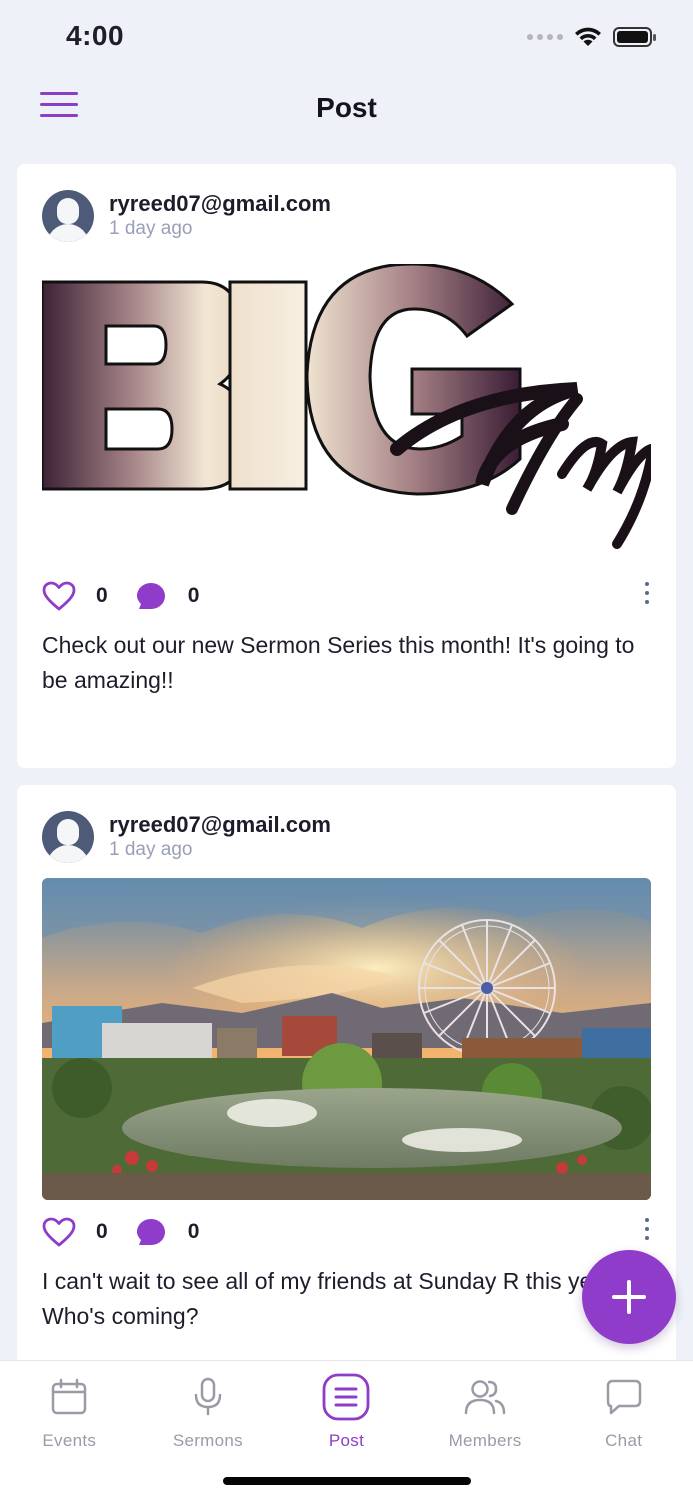  I want to click on post-list-icon, so click(346, 1397).